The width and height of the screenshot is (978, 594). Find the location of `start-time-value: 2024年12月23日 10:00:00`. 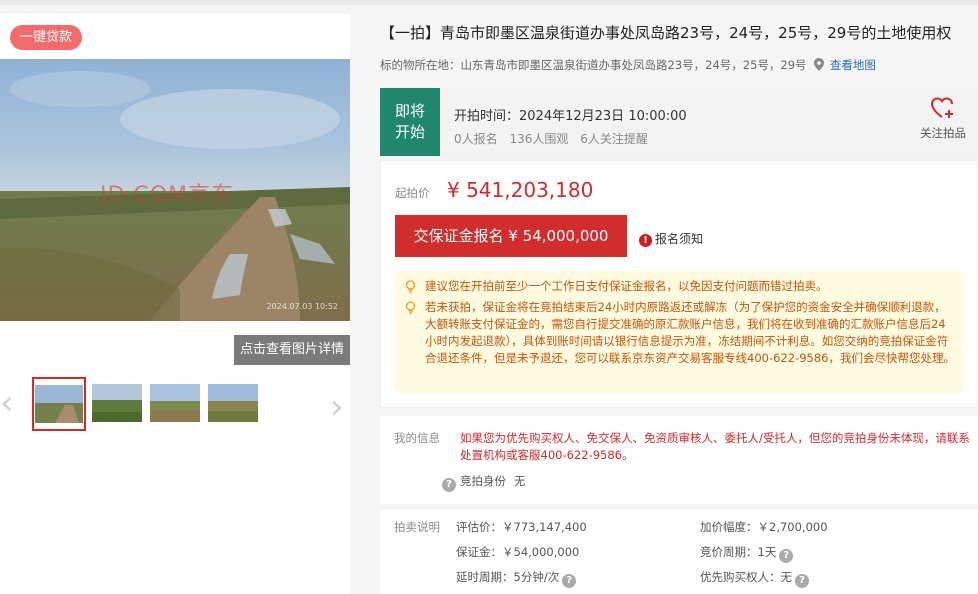

start-time-value: 2024年12月23日 10:00:00 is located at coordinates (603, 116).